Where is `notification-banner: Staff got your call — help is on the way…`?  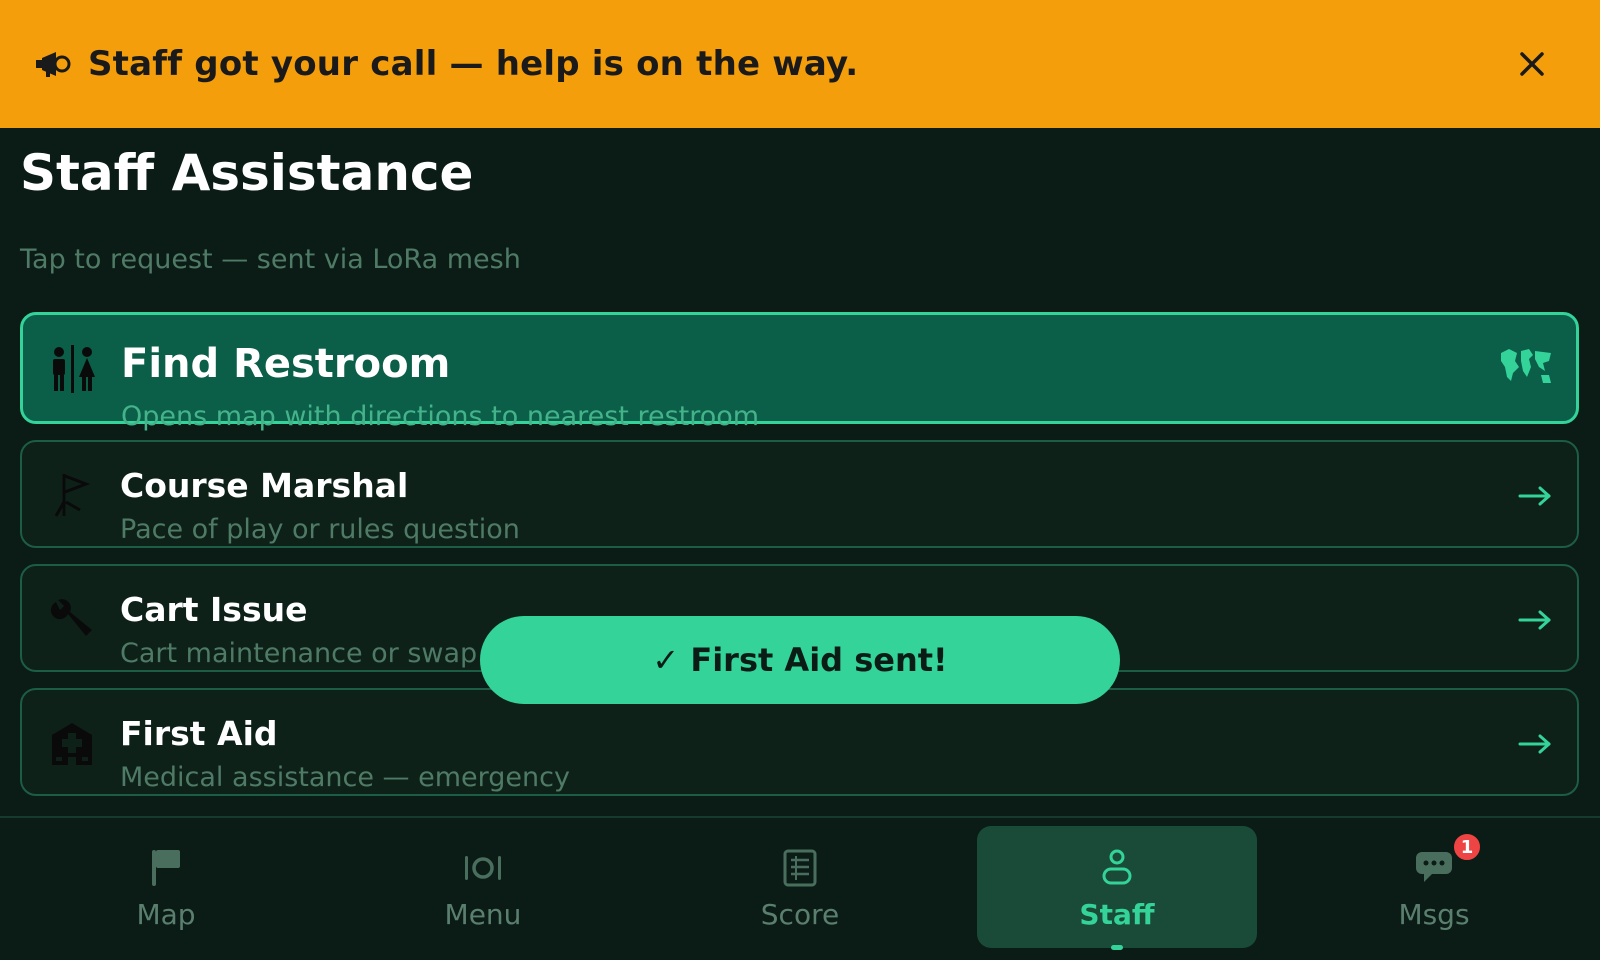
notification-banner: Staff got your call — help is on the way… is located at coordinates (800, 64).